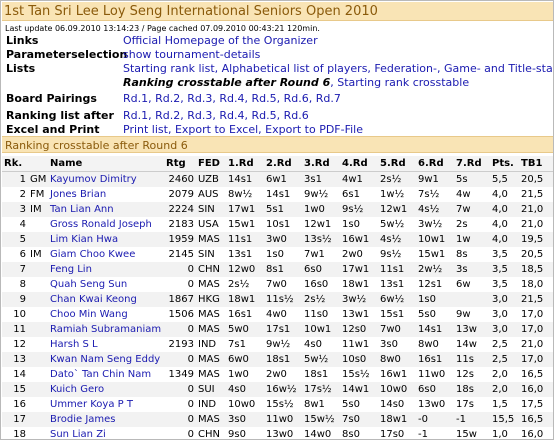 The height and width of the screenshot is (440, 554). Describe the element at coordinates (199, 98) in the screenshot. I see `pairings-link-3: Rd.3` at that location.